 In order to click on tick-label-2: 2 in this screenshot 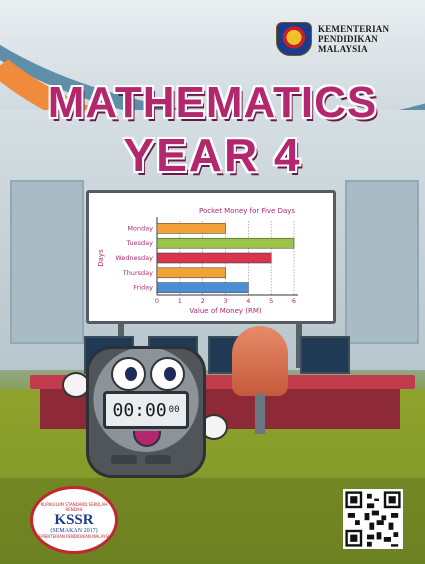, I will do `click(203, 301)`.